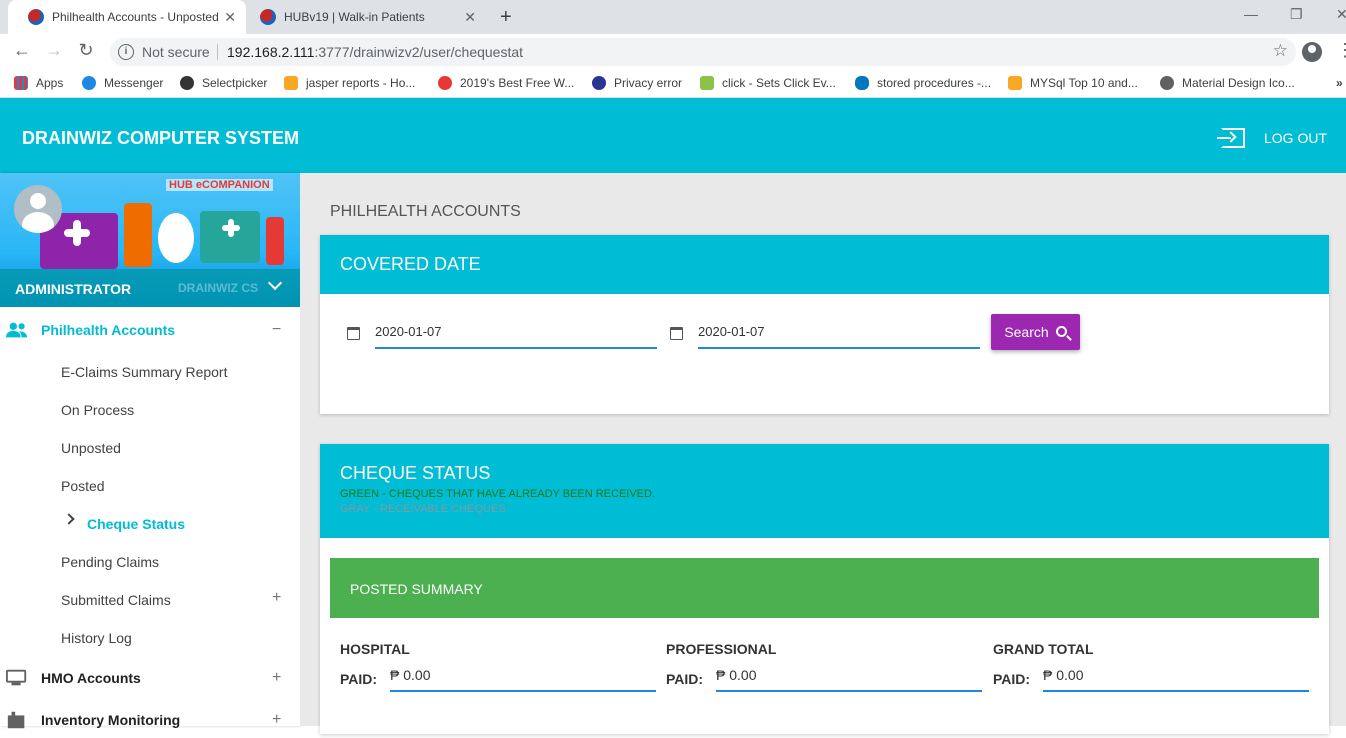 The width and height of the screenshot is (1346, 738). I want to click on messenger-icon, so click(89, 83).